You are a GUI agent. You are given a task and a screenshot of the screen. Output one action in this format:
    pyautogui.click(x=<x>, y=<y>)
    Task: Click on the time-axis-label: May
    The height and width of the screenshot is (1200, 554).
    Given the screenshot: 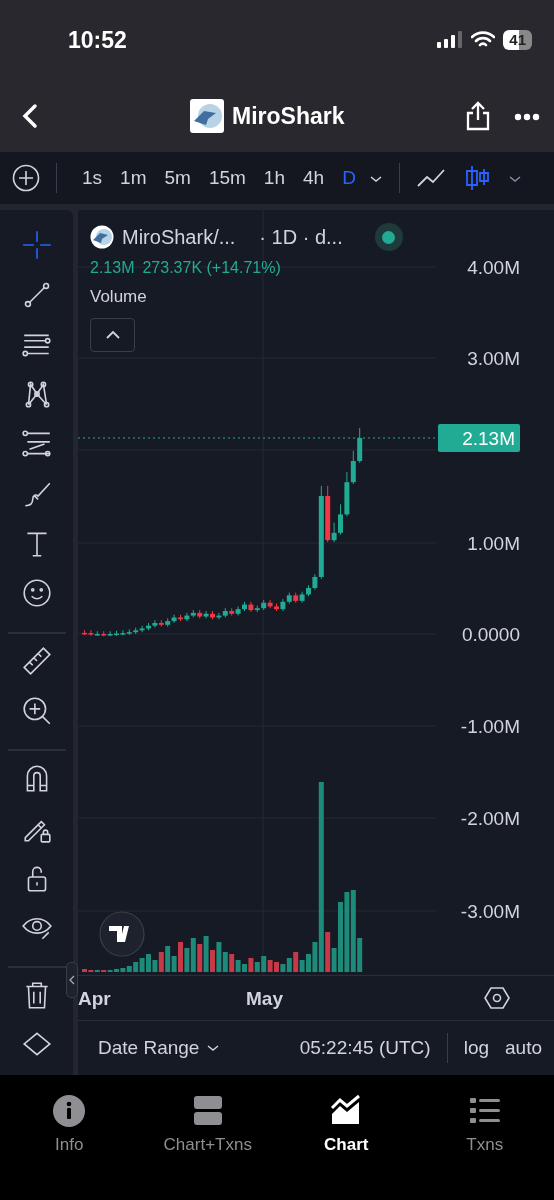 What is the action you would take?
    pyautogui.click(x=264, y=999)
    